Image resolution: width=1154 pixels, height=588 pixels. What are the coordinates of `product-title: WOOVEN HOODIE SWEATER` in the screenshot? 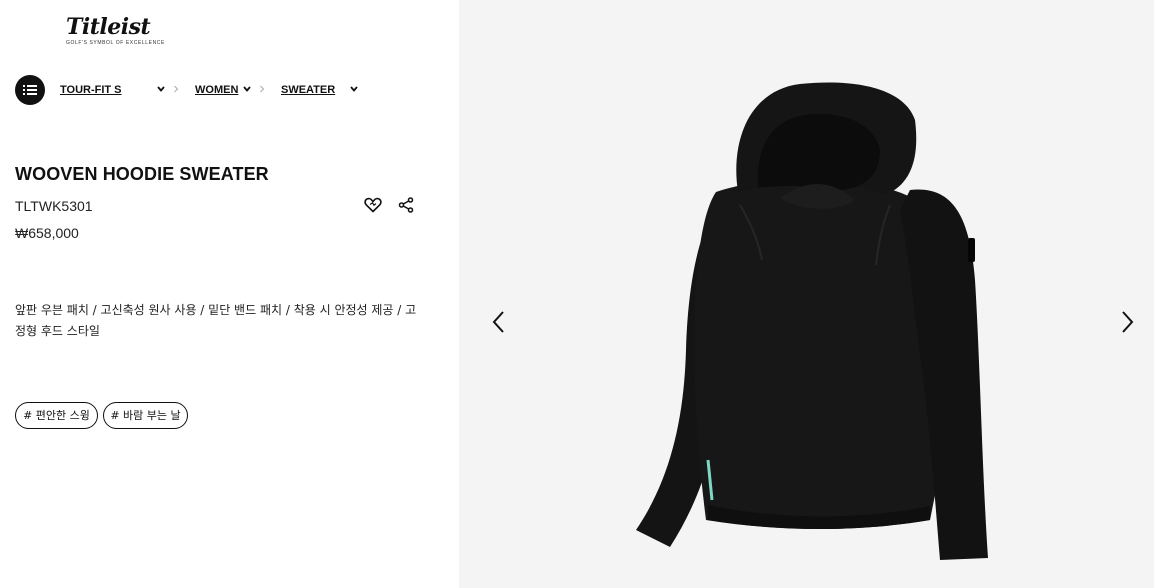 It's located at (142, 174).